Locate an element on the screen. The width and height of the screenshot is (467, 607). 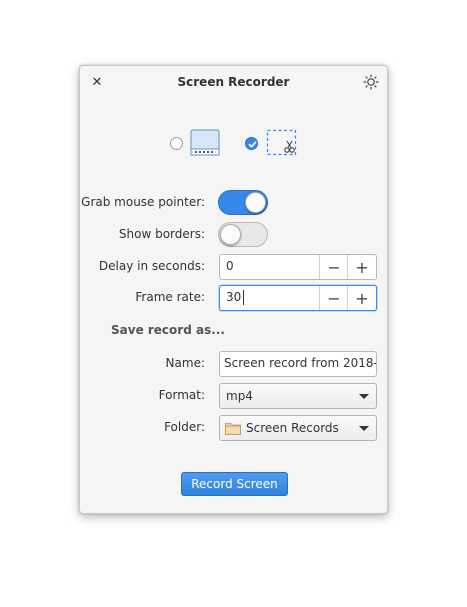
folder-value: Screen Records is located at coordinates (292, 428).